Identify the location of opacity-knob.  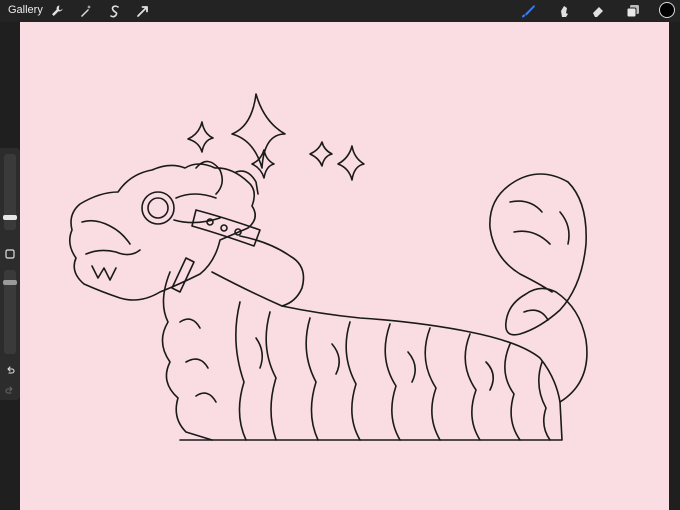
(10, 283).